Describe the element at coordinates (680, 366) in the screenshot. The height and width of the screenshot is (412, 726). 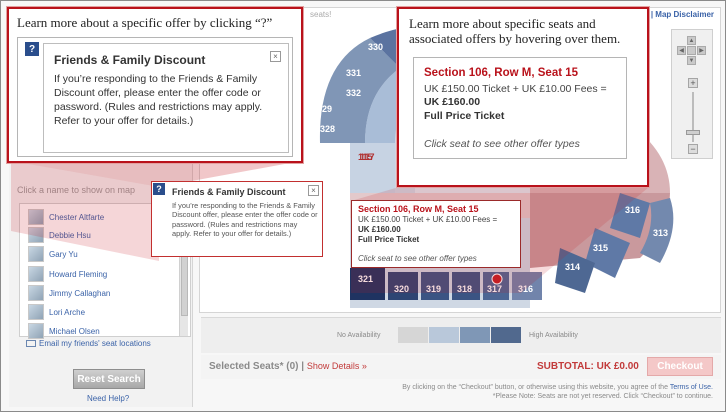
I see `checkout-button: Checkout` at that location.